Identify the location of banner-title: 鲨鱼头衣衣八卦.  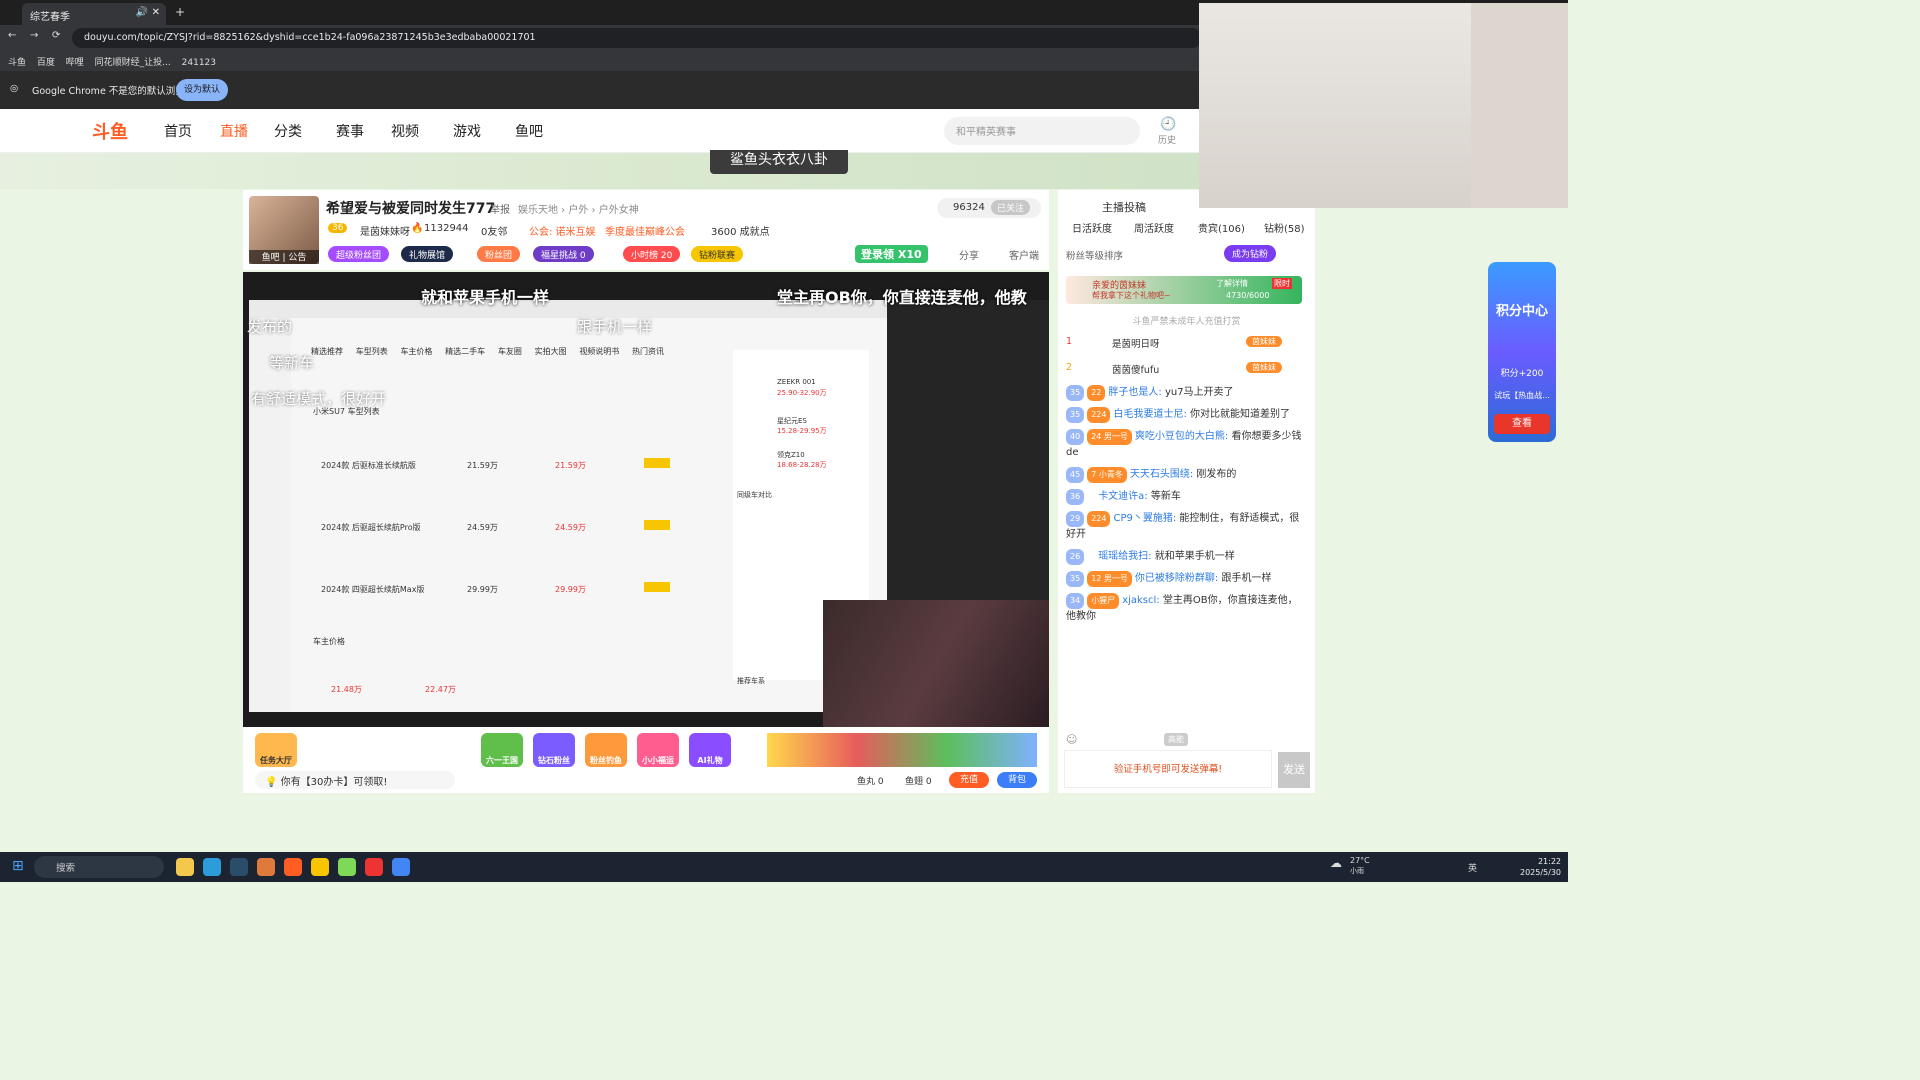
(779, 162).